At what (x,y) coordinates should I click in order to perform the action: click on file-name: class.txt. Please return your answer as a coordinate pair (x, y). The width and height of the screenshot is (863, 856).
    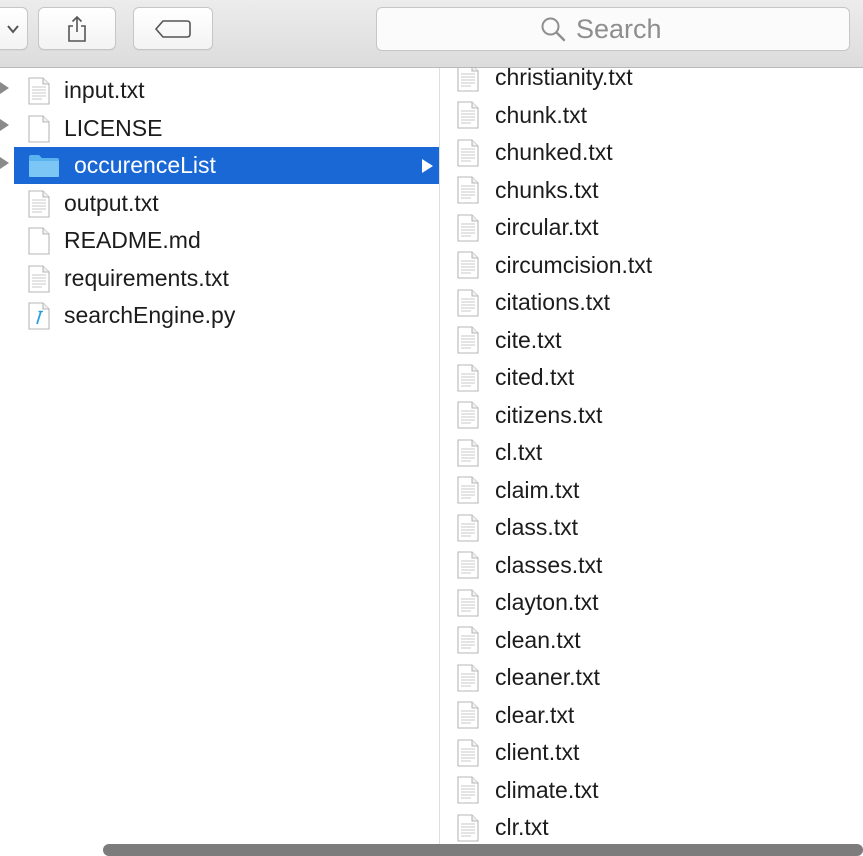
    Looking at the image, I should click on (537, 527).